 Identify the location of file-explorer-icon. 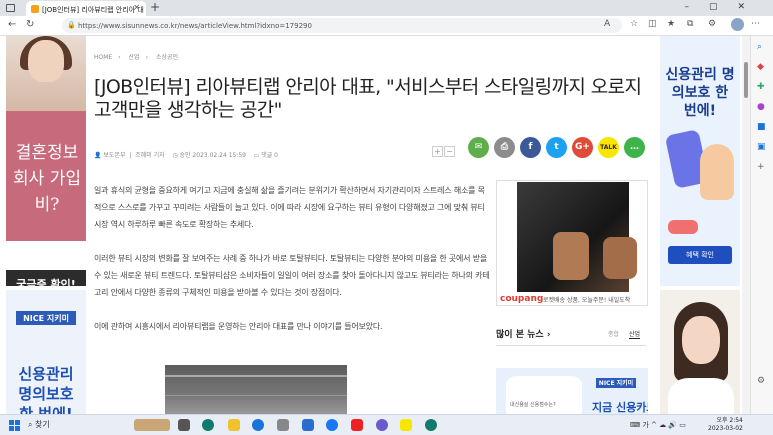
(234, 425).